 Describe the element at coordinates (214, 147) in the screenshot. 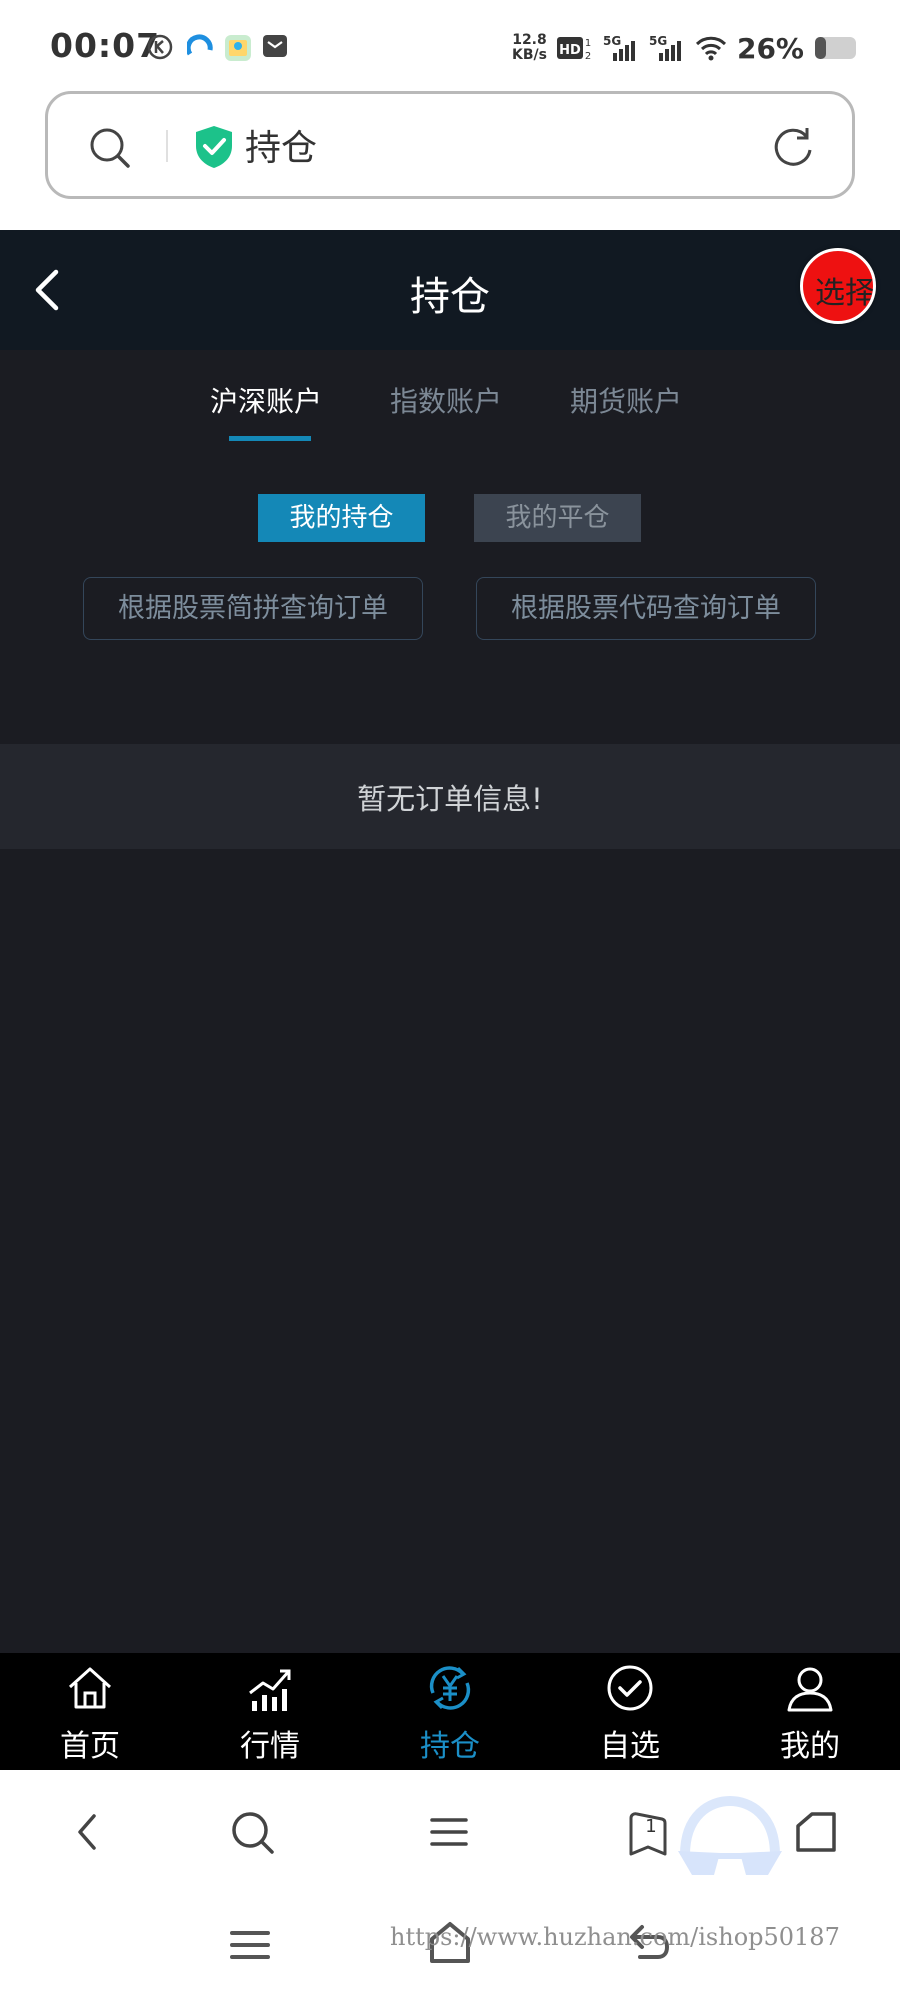

I see `secure-shield-icon` at that location.